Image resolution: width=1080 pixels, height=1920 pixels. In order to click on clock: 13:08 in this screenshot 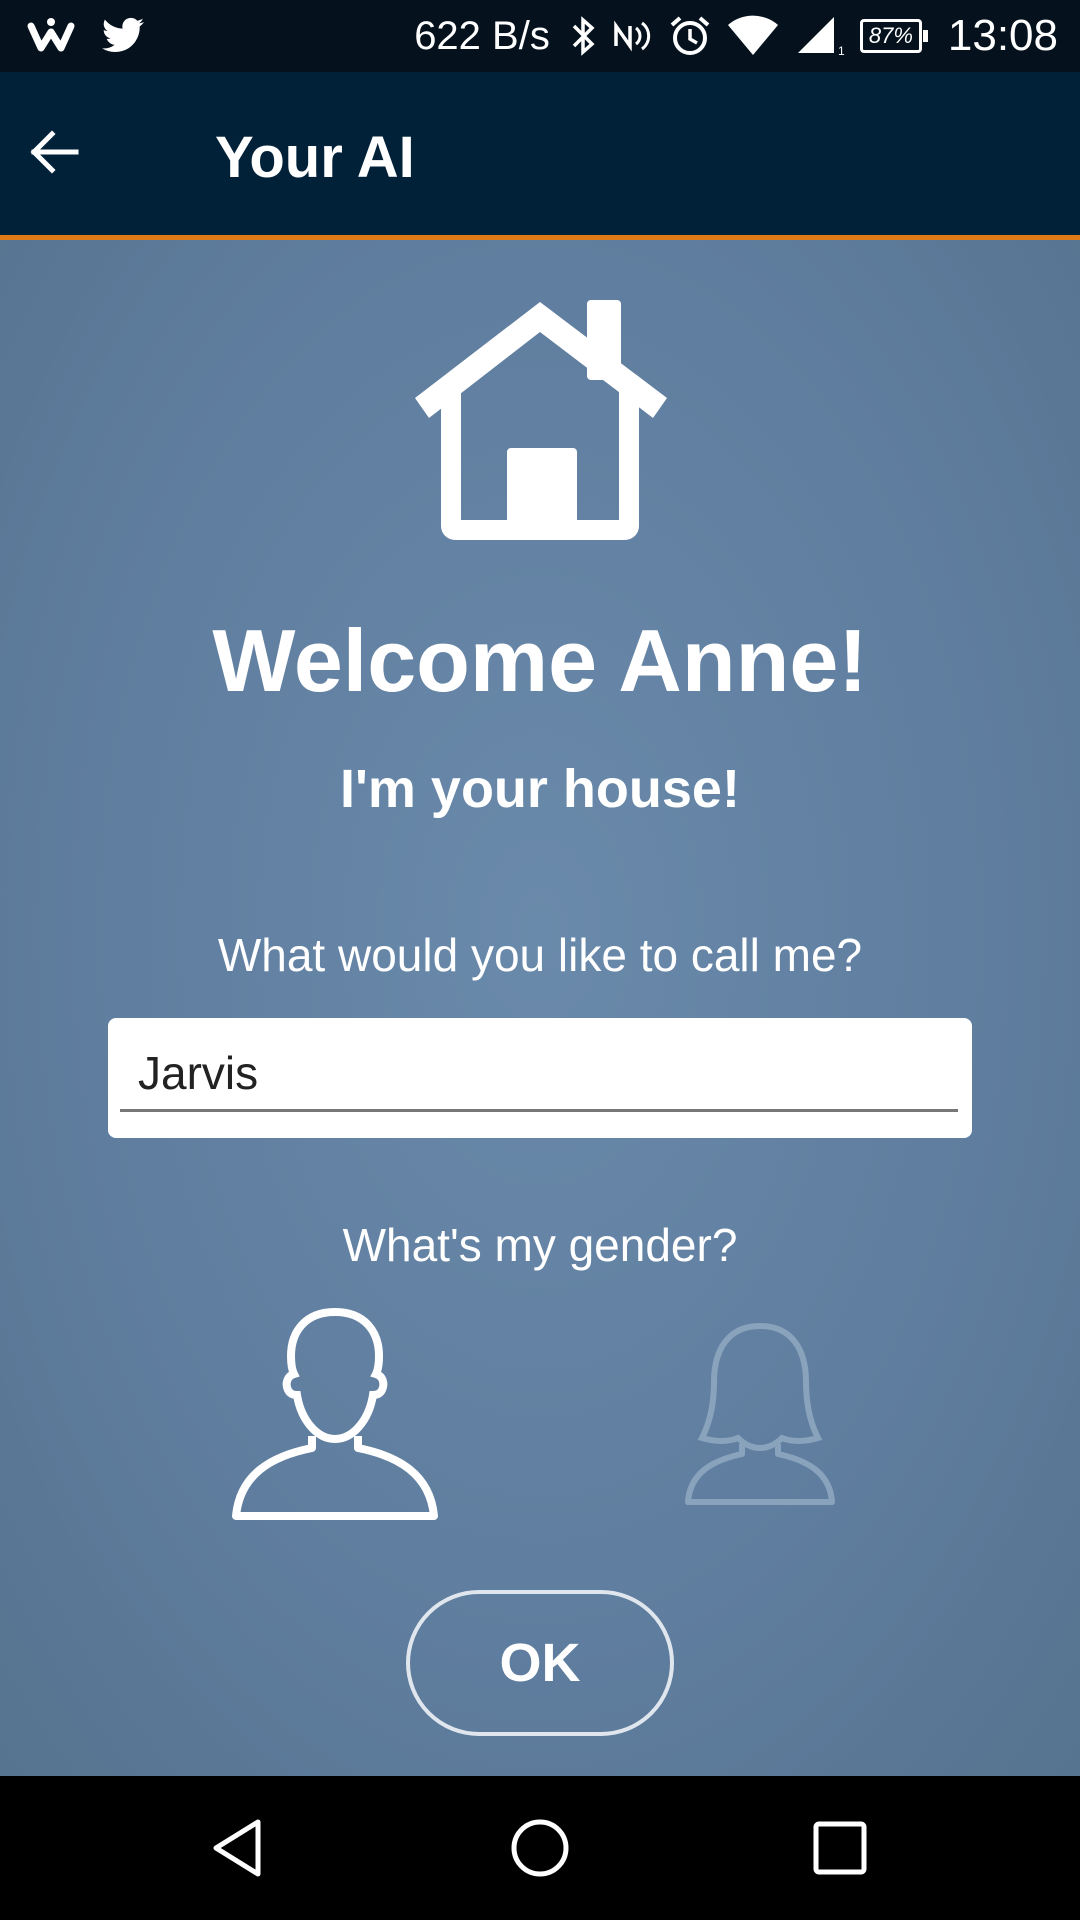, I will do `click(1002, 35)`.